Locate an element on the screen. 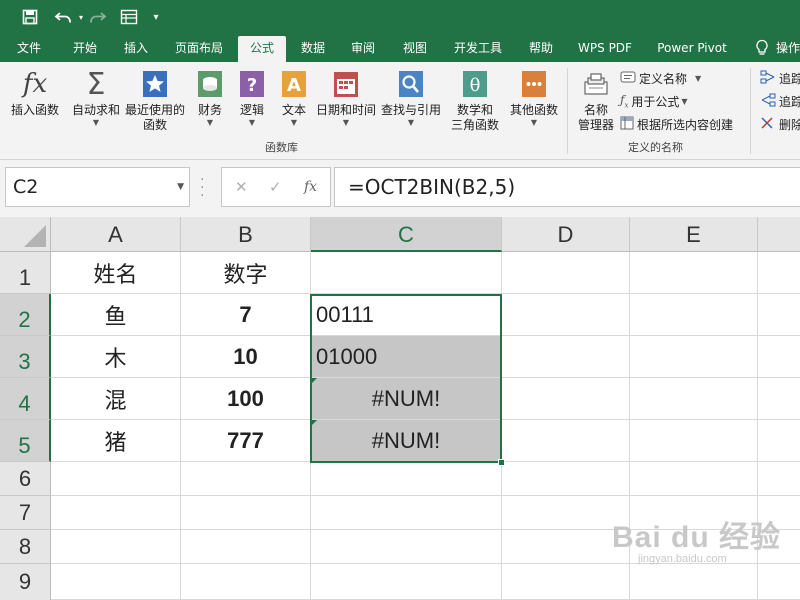 This screenshot has height=600, width=800. math-trig-button: θ 数学和 三角函数 is located at coordinates (475, 100).